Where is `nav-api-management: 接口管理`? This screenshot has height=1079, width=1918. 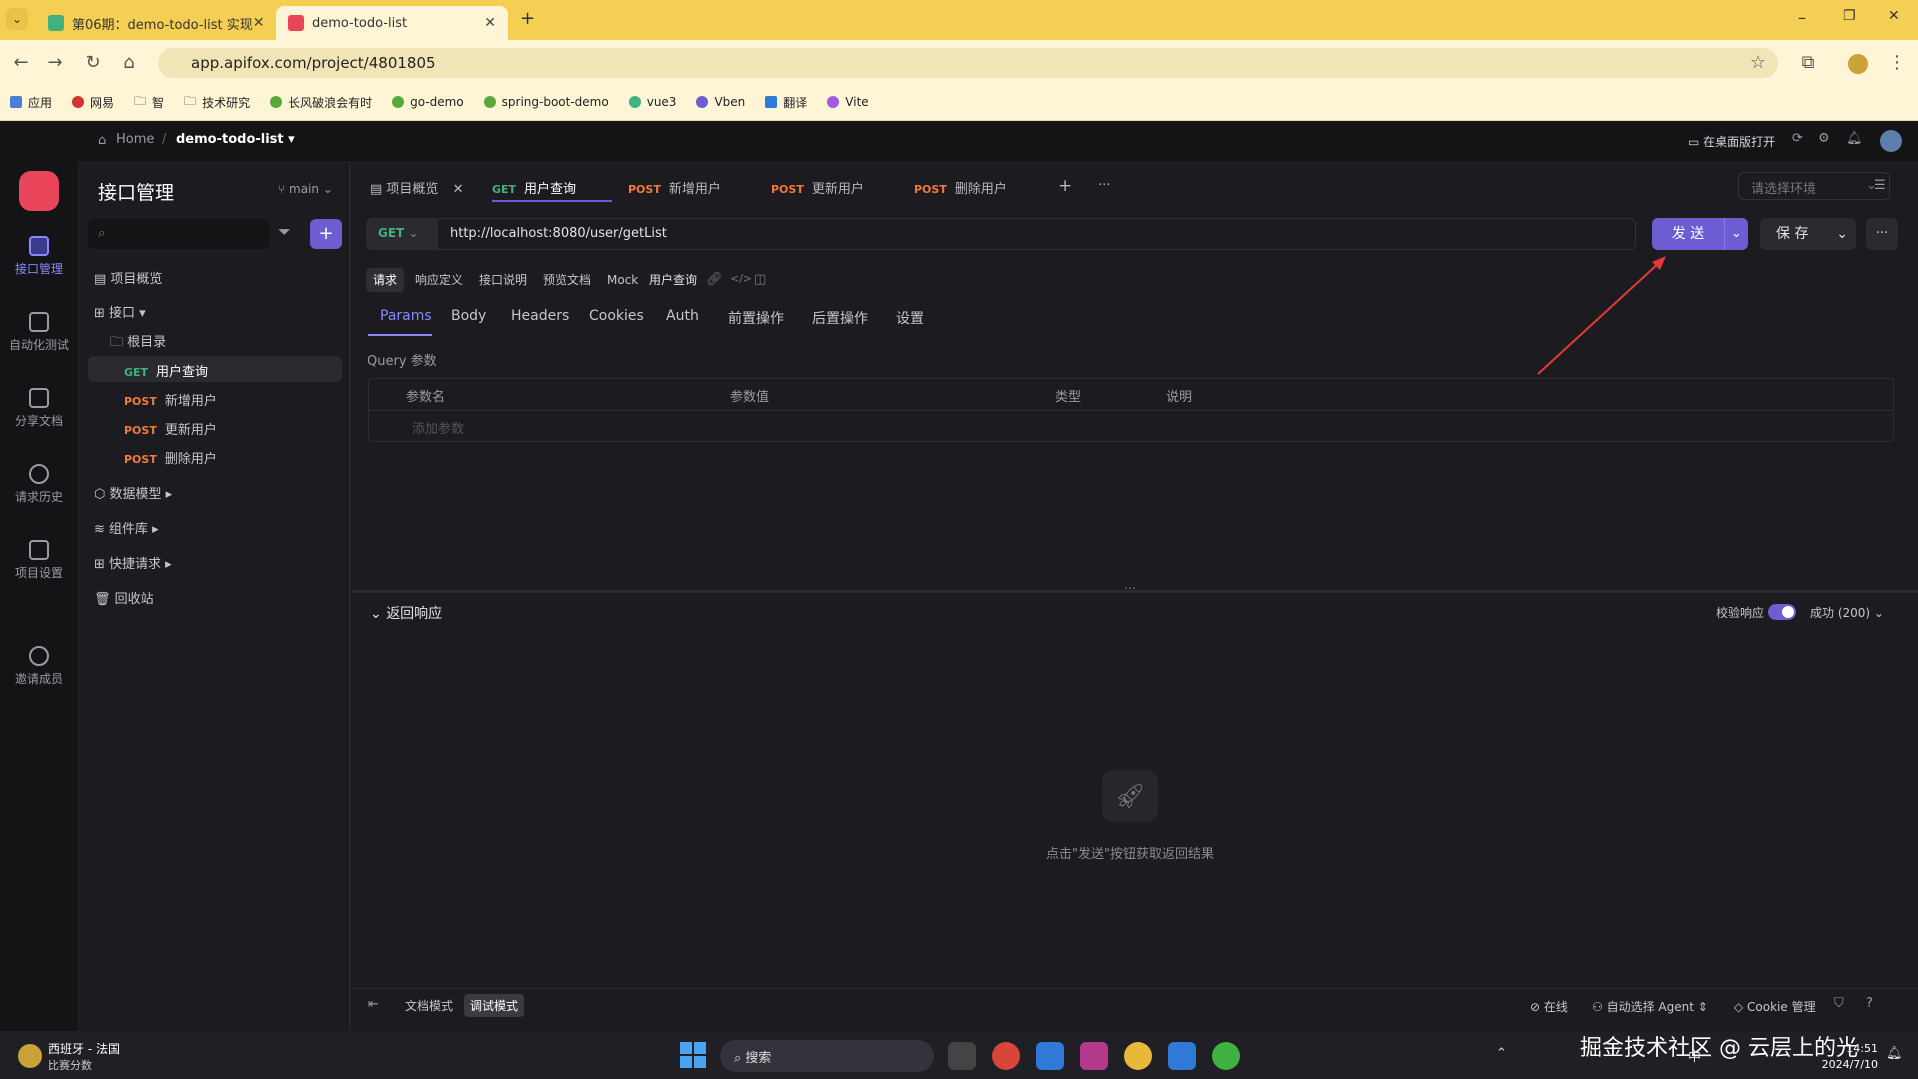 nav-api-management: 接口管理 is located at coordinates (39, 256).